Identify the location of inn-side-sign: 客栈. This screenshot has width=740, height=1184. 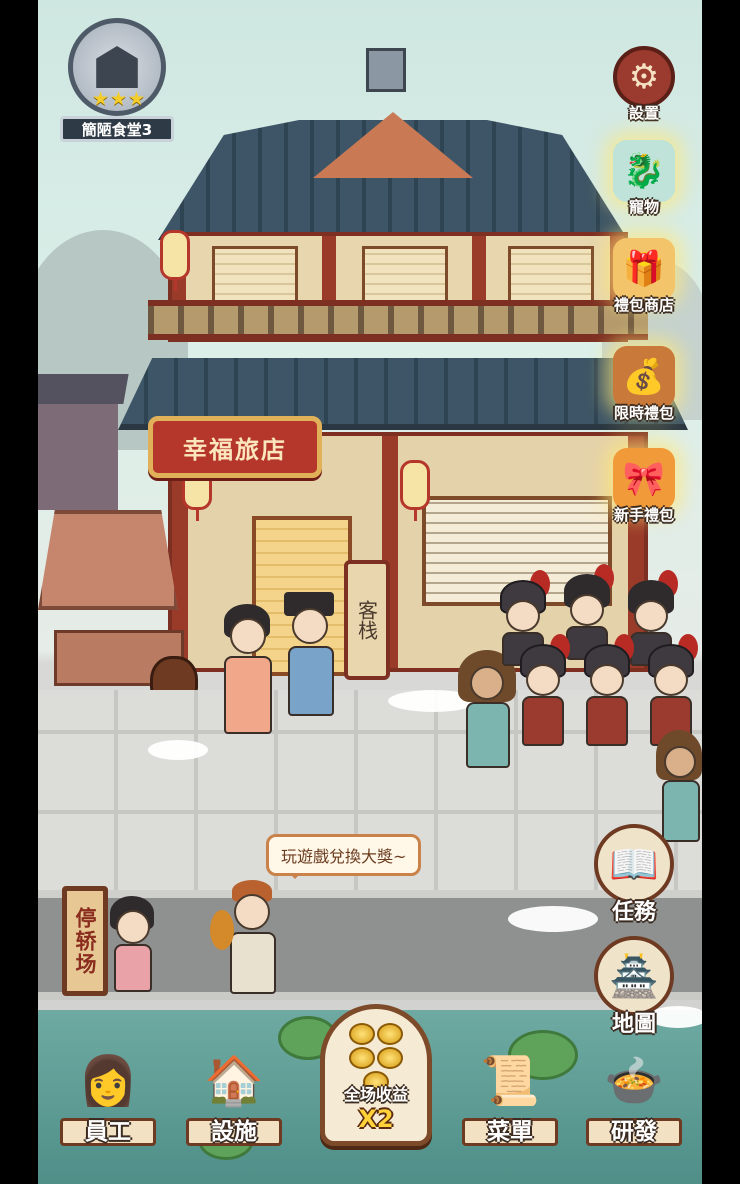
(367, 620).